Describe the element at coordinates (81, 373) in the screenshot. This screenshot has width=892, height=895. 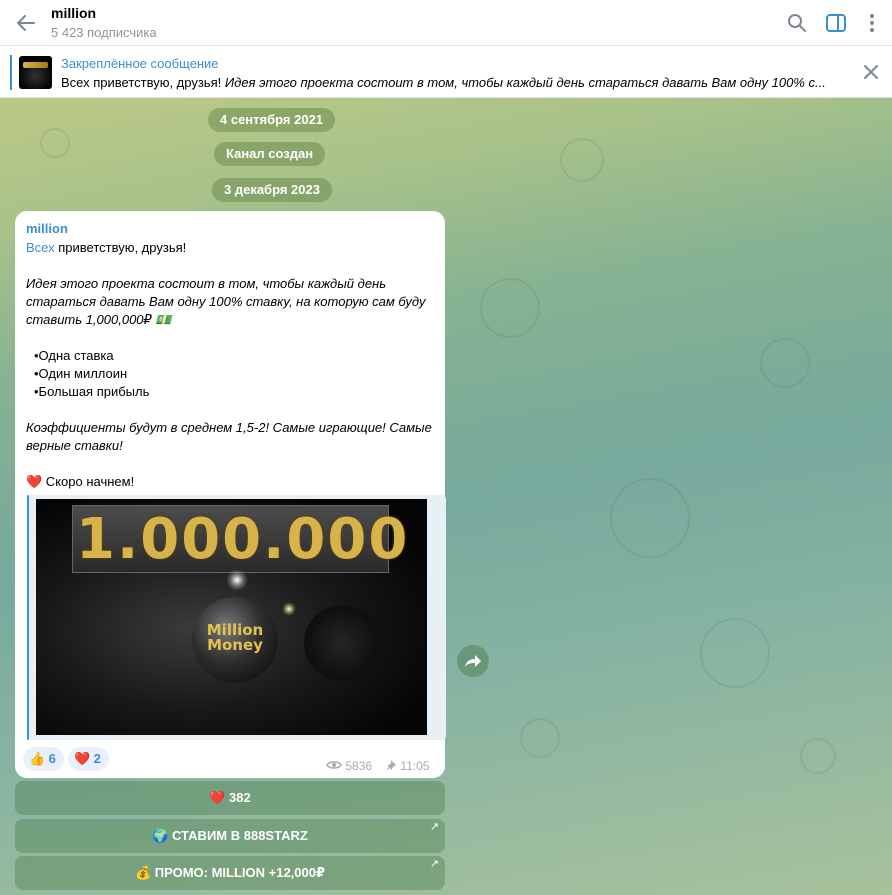
I see `bullet-item: •Один миллоин` at that location.